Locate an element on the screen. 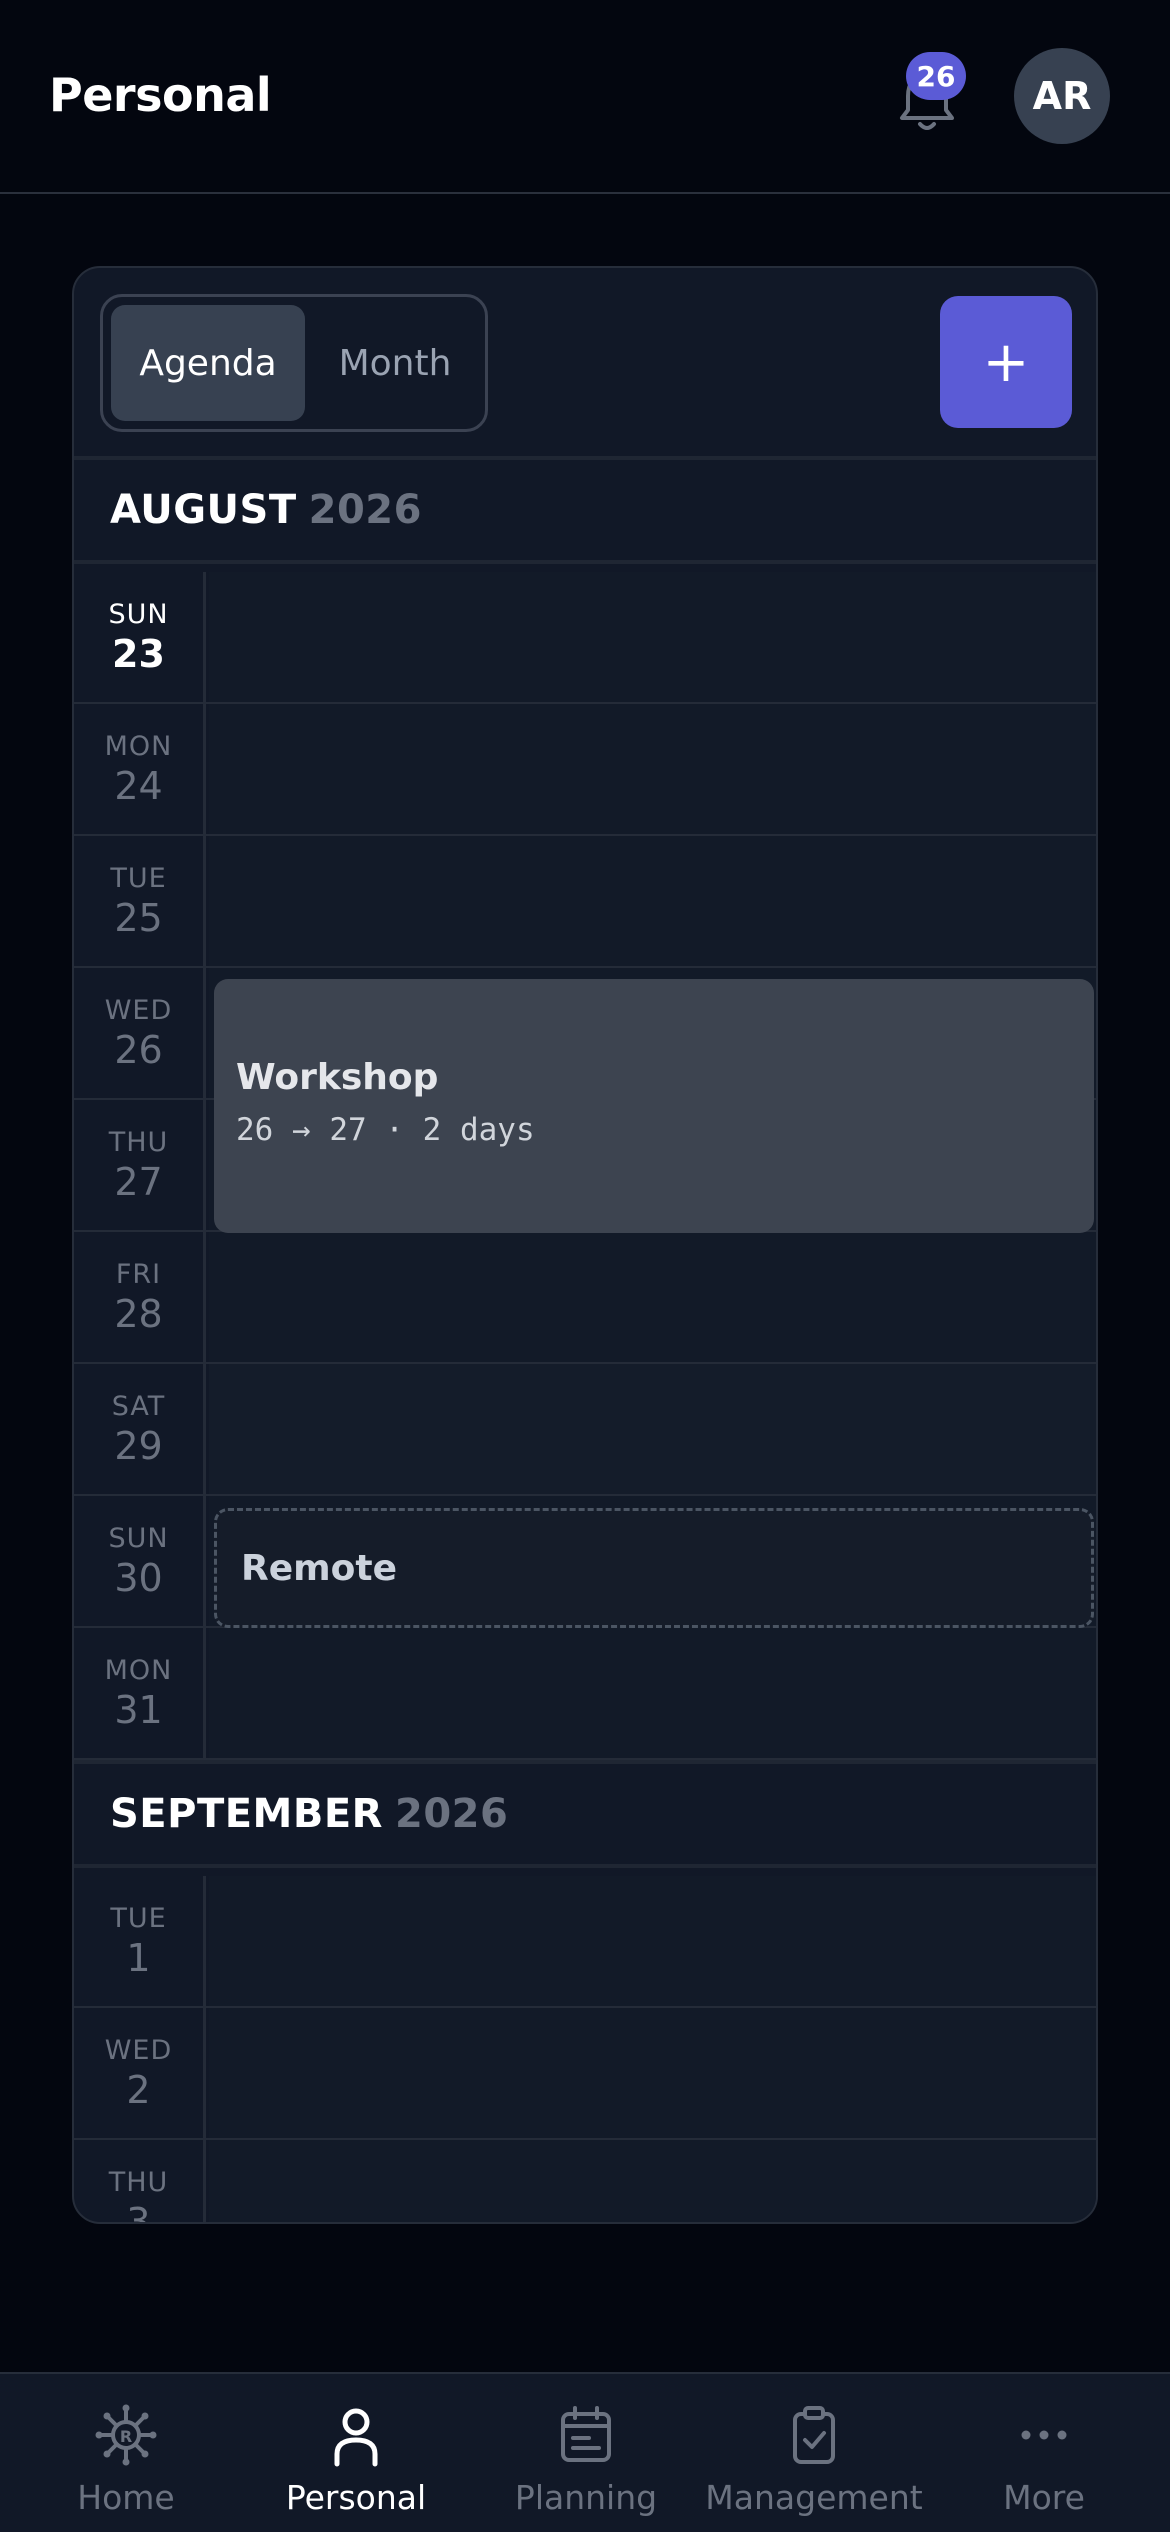 This screenshot has width=1170, height=2532. svg-text: R is located at coordinates (126, 2436).